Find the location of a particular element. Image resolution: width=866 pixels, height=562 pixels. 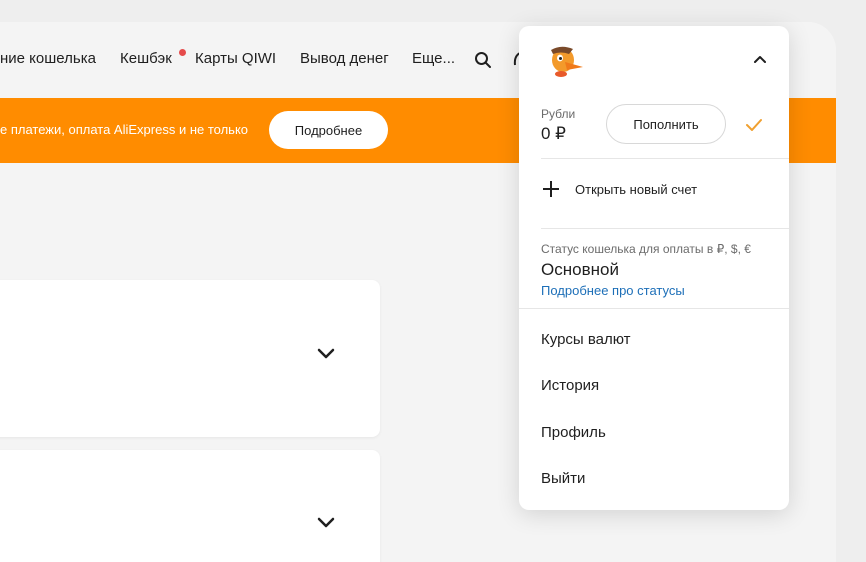

duck-avatar-icon is located at coordinates (565, 60).